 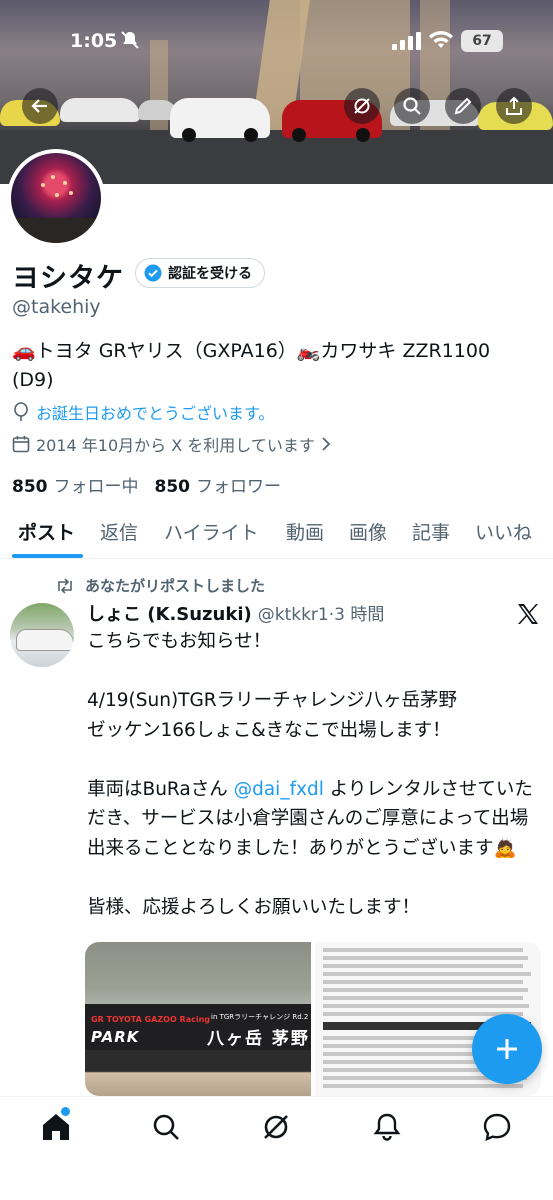 What do you see at coordinates (96, 487) in the screenshot?
I see `following-label: フォロー中` at bounding box center [96, 487].